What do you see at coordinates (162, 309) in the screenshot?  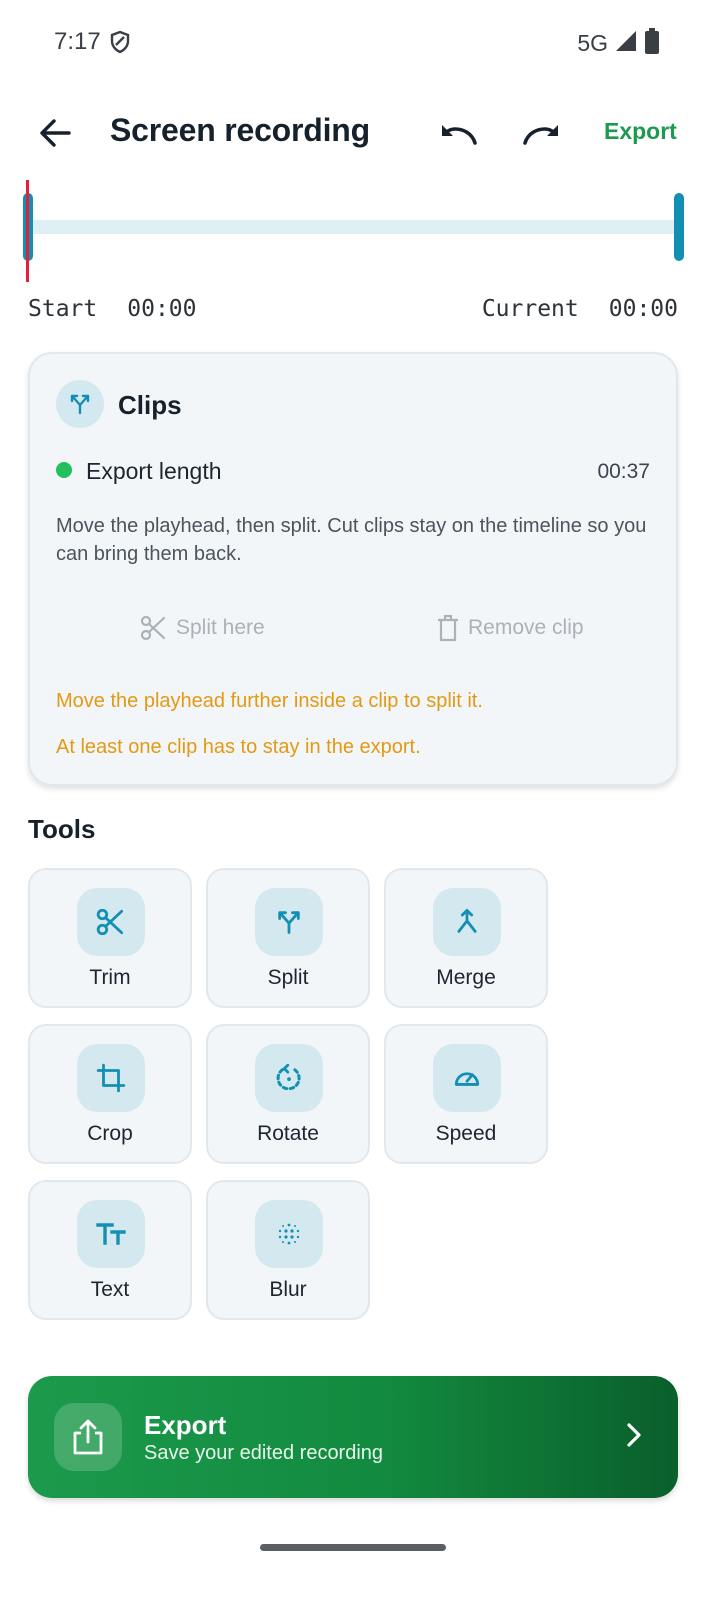 I see `start-time: 00:00` at bounding box center [162, 309].